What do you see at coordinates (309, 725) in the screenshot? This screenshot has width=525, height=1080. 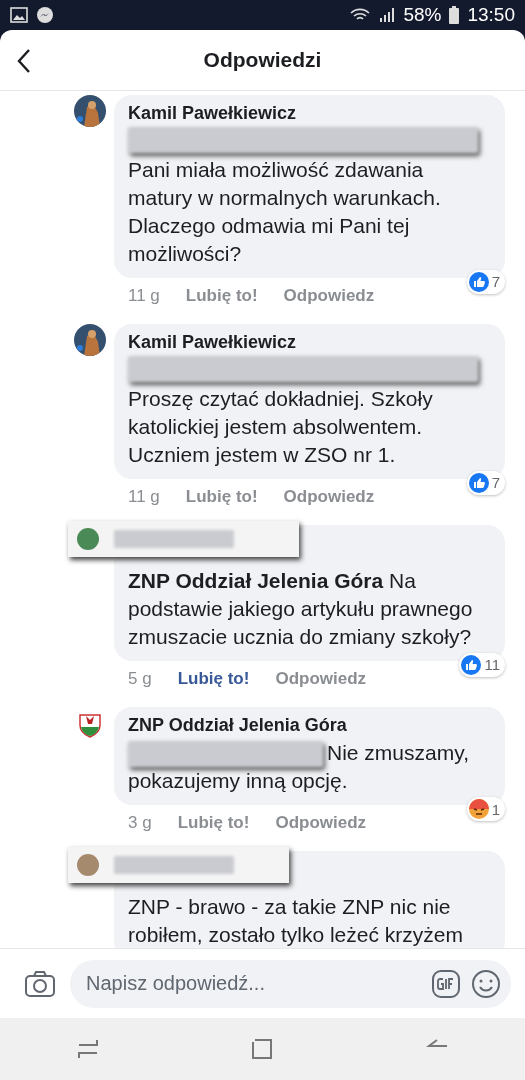 I see `author-name: ZNP Oddział Jelenia Góra` at bounding box center [309, 725].